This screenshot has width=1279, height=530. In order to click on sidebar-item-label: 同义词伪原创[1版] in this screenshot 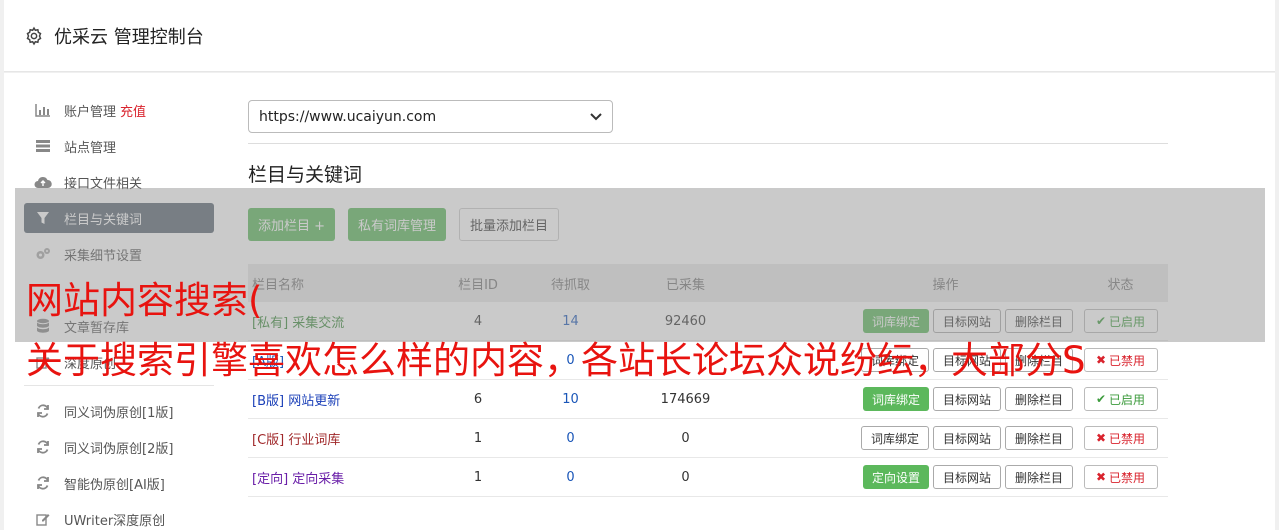, I will do `click(119, 413)`.